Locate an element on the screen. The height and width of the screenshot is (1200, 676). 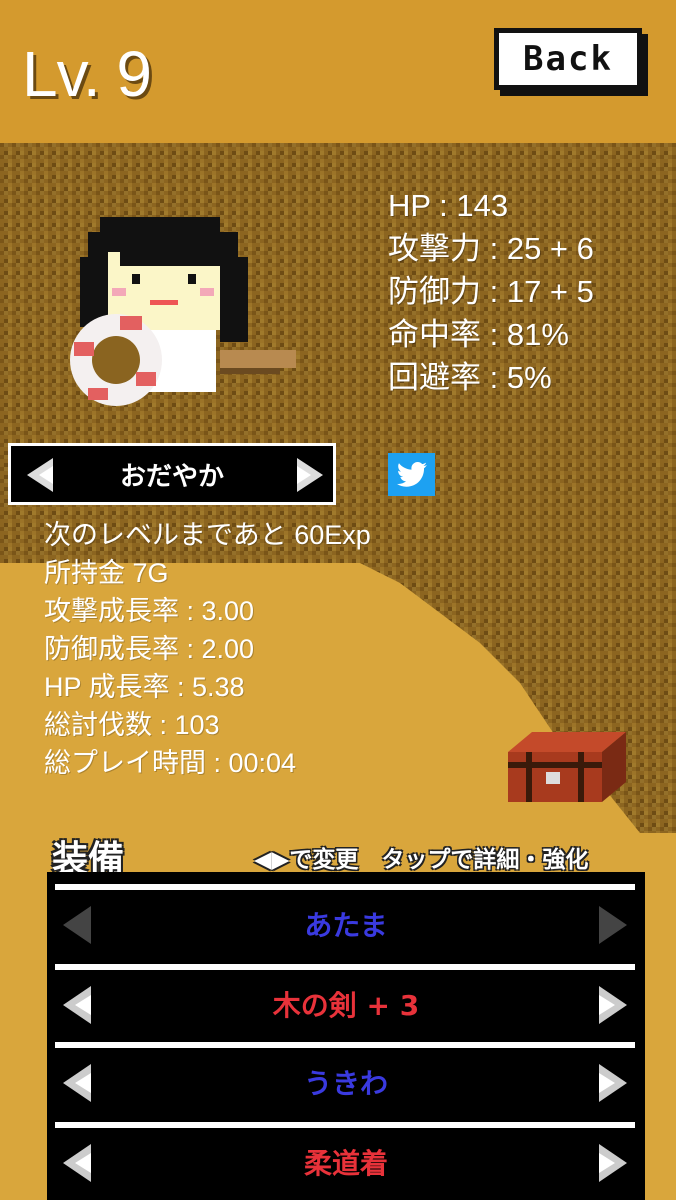
stat-hp: HP : 143 is located at coordinates (448, 205).